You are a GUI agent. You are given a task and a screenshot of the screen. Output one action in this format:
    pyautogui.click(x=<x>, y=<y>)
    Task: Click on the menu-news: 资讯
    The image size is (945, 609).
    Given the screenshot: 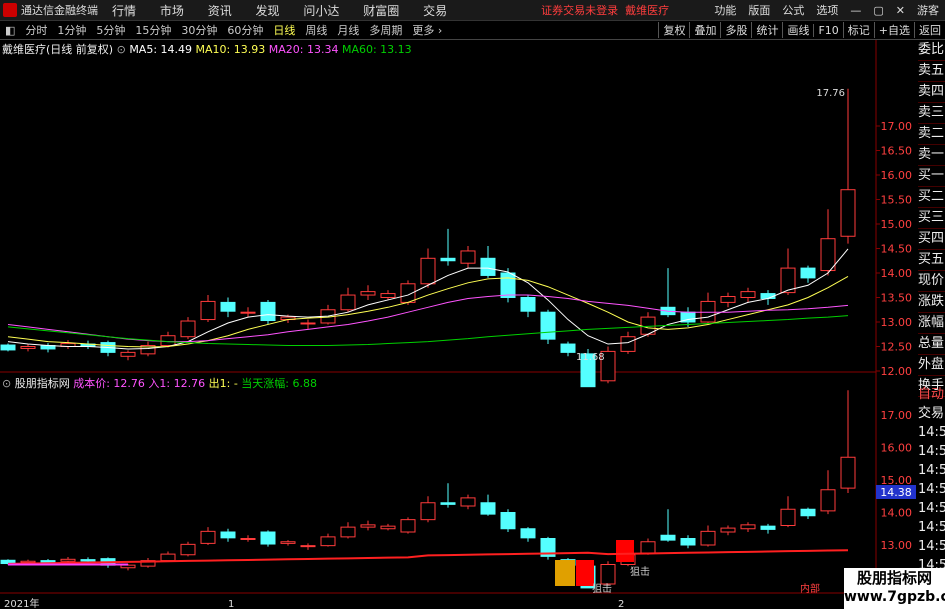 What is the action you would take?
    pyautogui.click(x=220, y=11)
    